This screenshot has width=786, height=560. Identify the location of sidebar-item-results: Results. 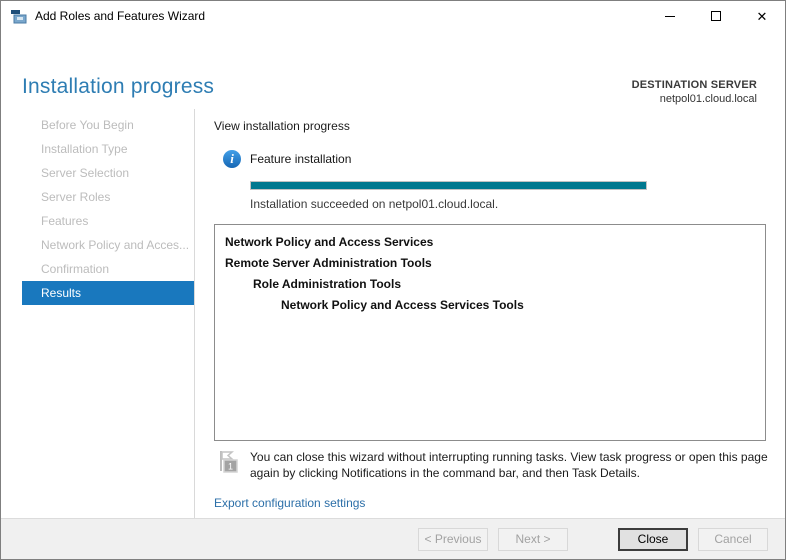
(108, 293).